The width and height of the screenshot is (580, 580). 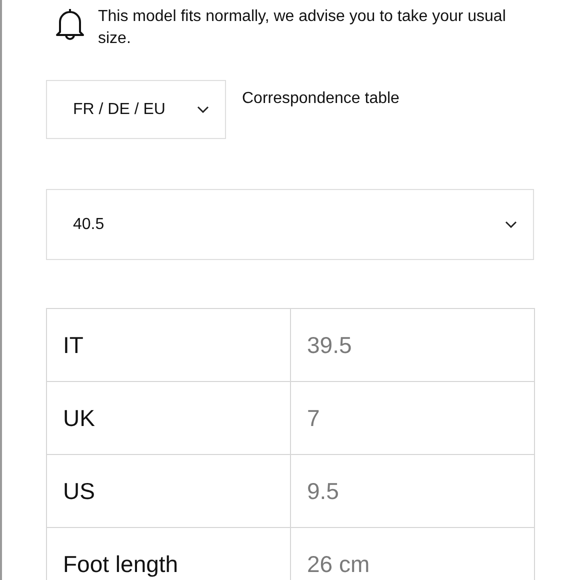 What do you see at coordinates (413, 418) in the screenshot?
I see `size-value-cell: 7` at bounding box center [413, 418].